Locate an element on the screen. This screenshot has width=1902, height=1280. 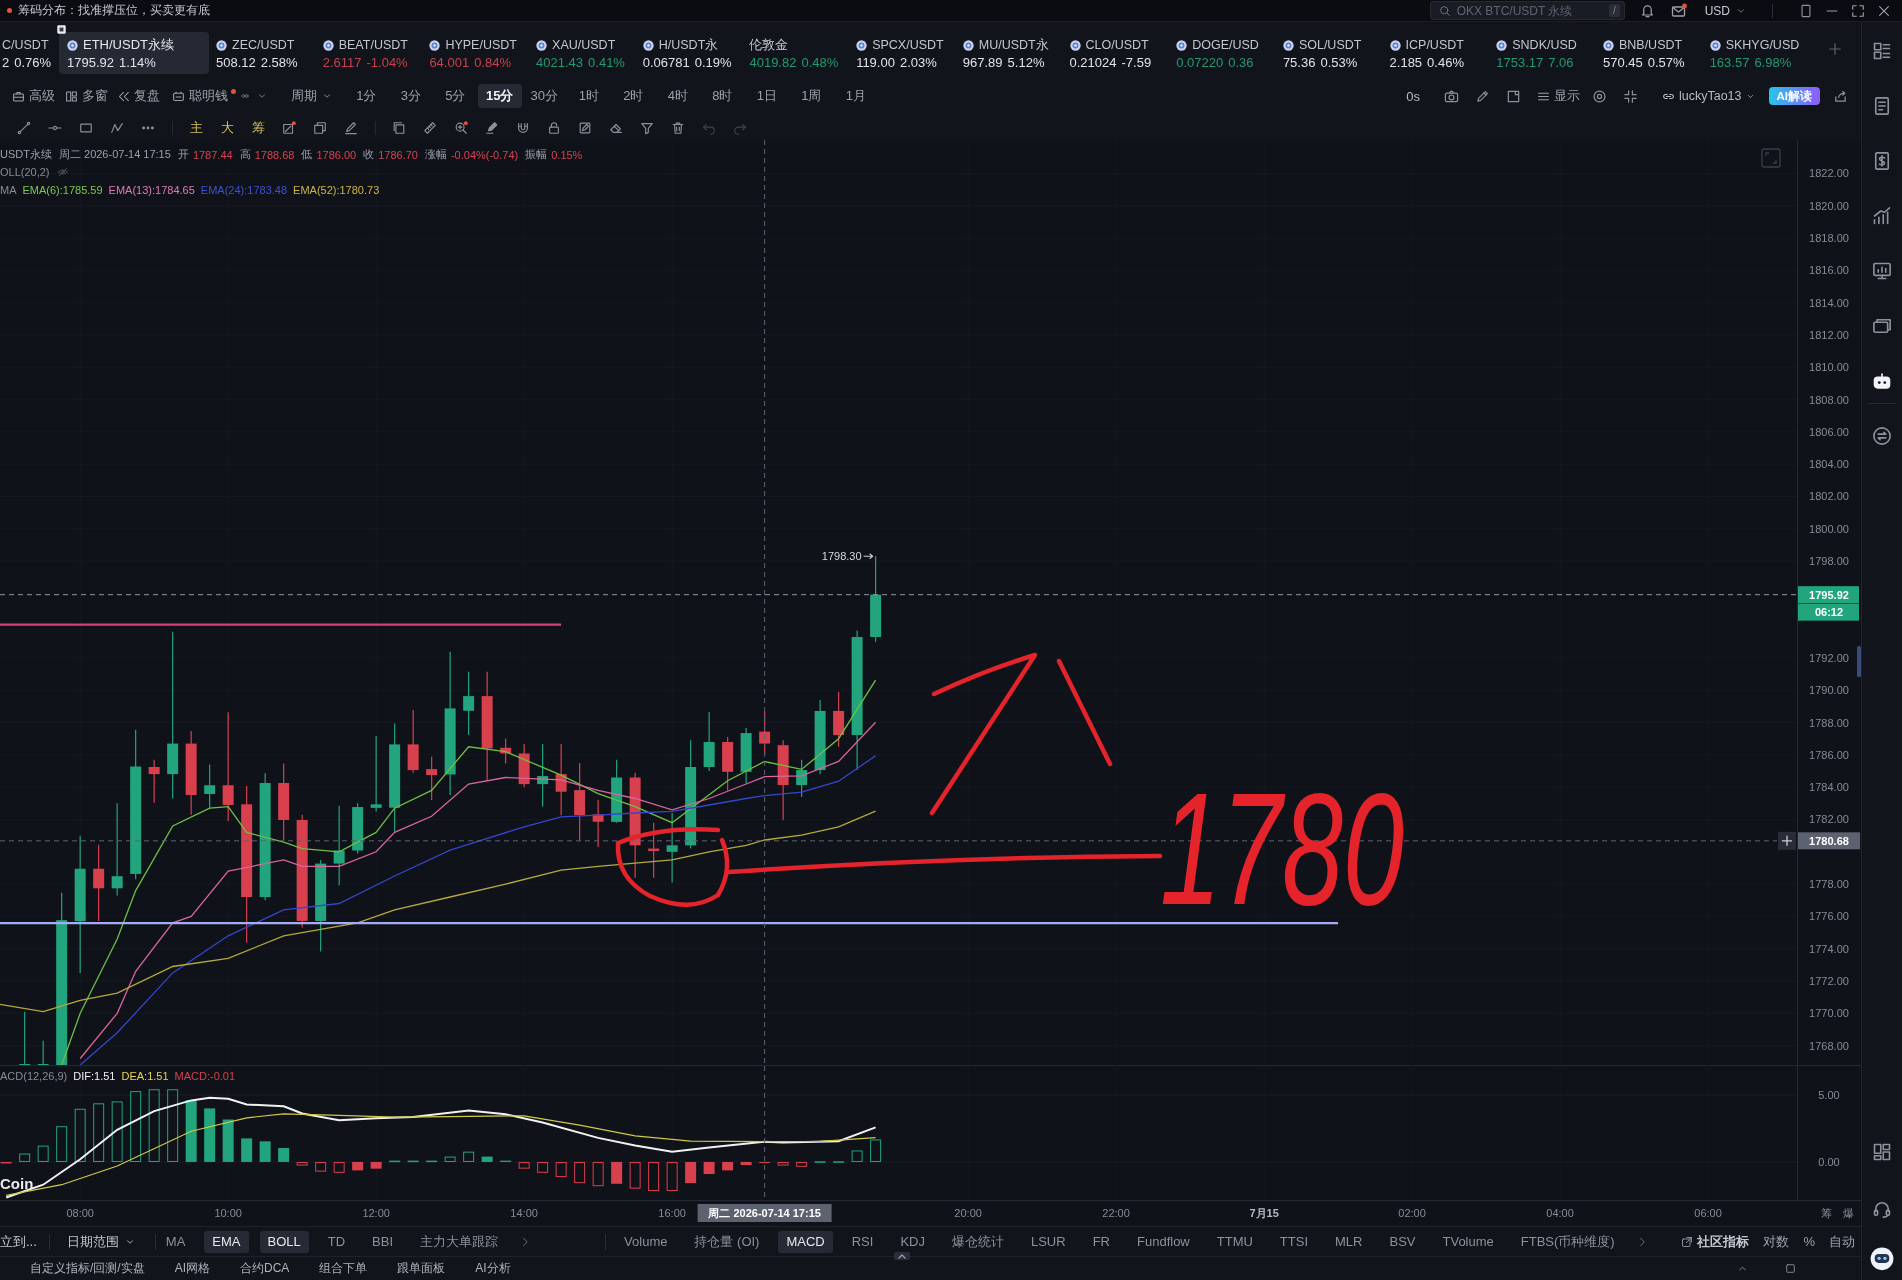
ref-line-label: 1780.68 is located at coordinates (1829, 840).